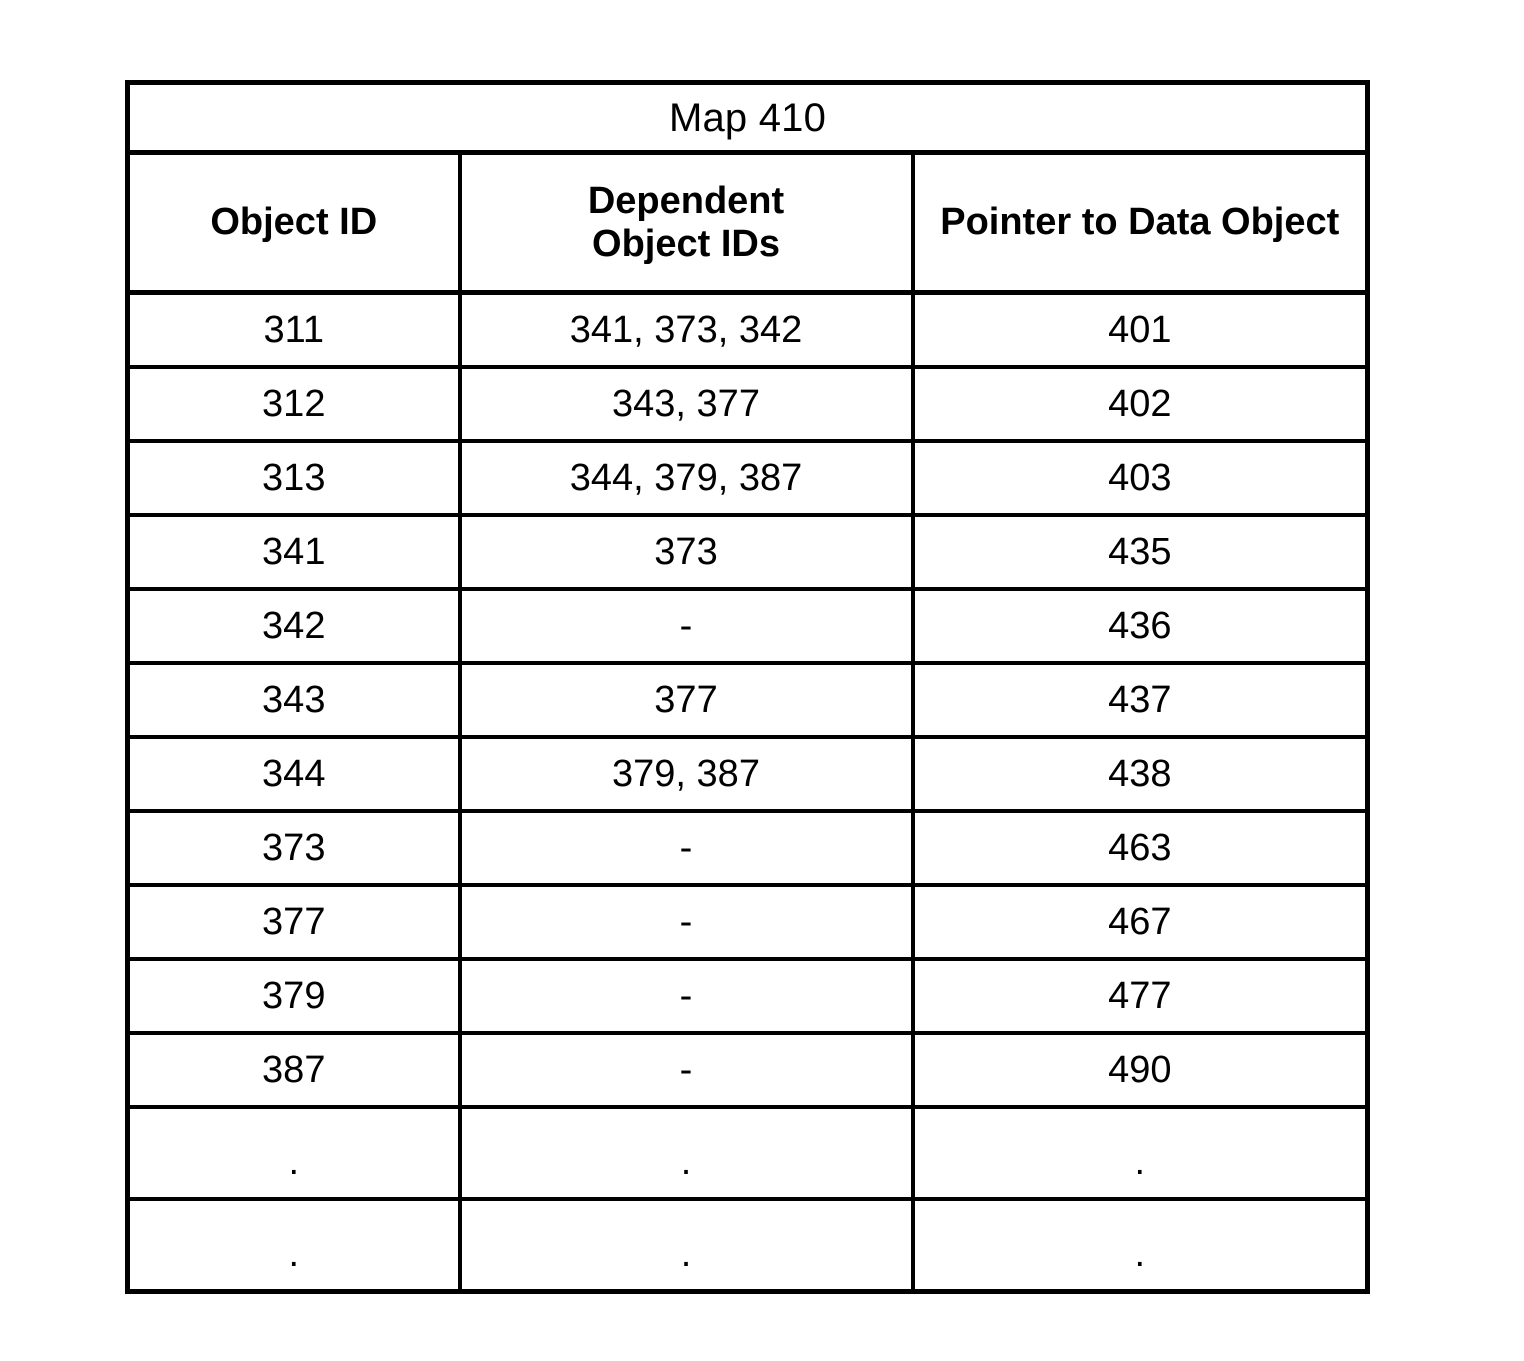 This screenshot has width=1524, height=1361. Describe the element at coordinates (294, 627) in the screenshot. I see `cell-object-id: 342` at that location.